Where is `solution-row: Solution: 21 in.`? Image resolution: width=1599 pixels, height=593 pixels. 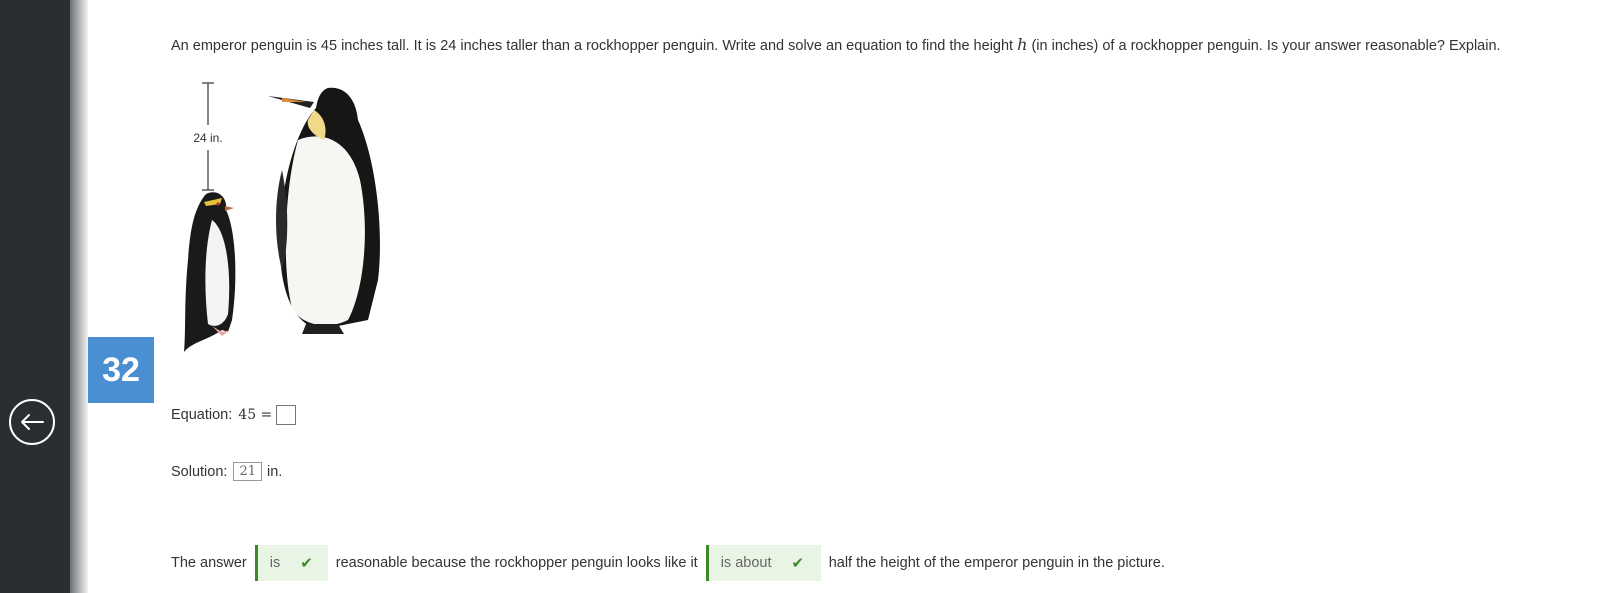 solution-row: Solution: 21 in. is located at coordinates (226, 471).